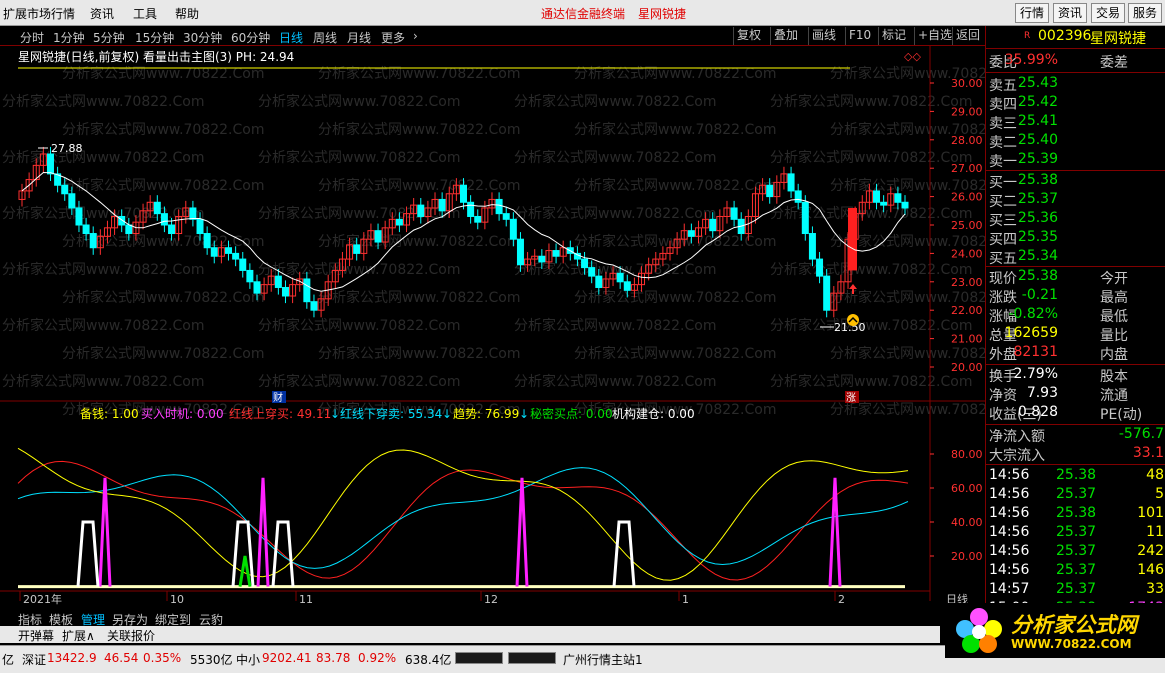 Image resolution: width=1165 pixels, height=673 pixels. What do you see at coordinates (967, 253) in the screenshot?
I see `price-tick-label: 24.00` at bounding box center [967, 253].